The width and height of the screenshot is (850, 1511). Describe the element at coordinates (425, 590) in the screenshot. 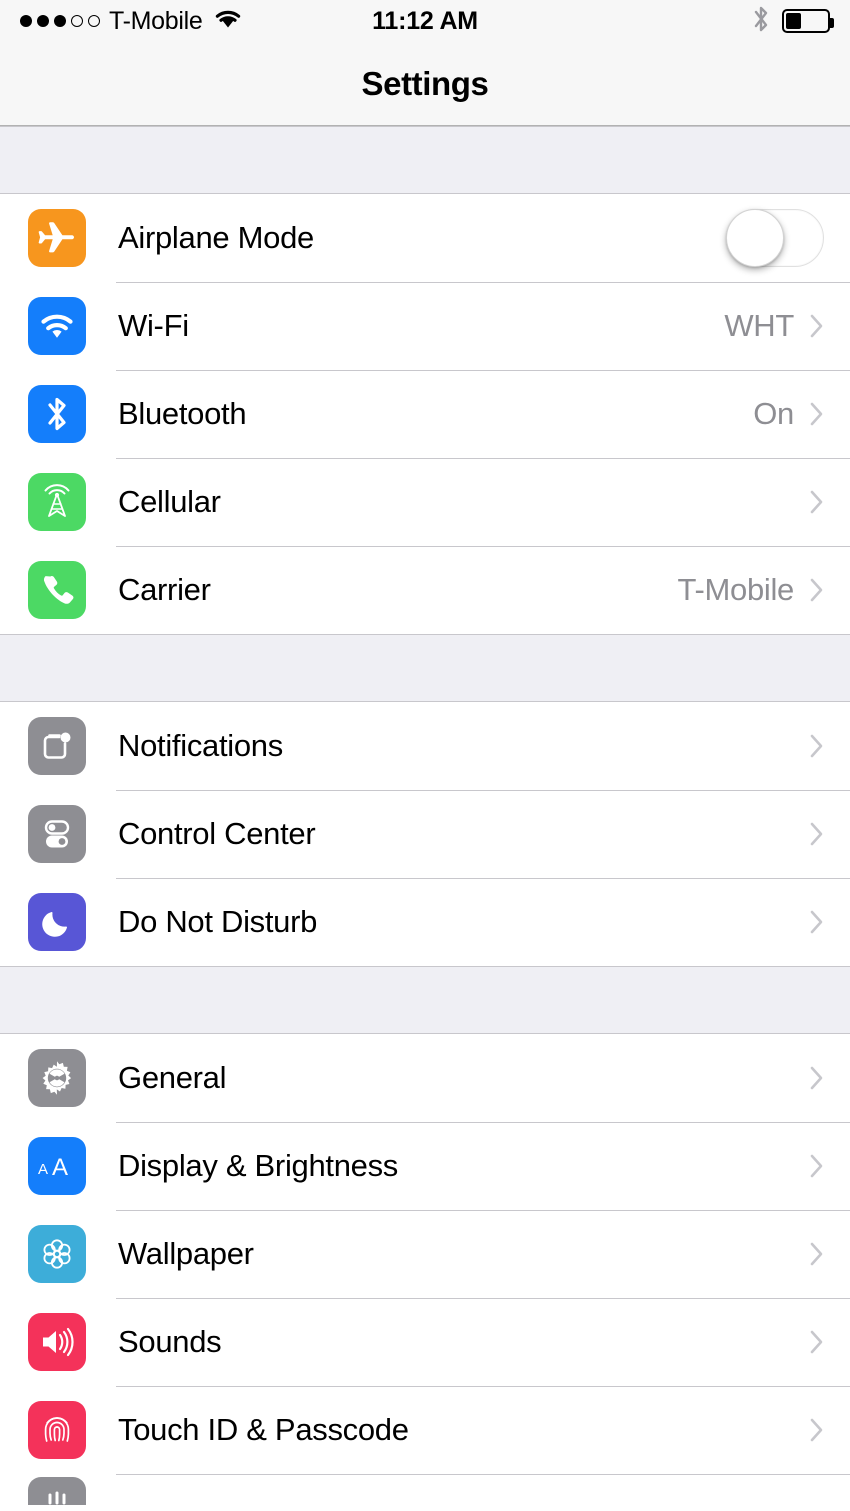

I see `settings-row-carrier: Carrier T-Mobile` at that location.